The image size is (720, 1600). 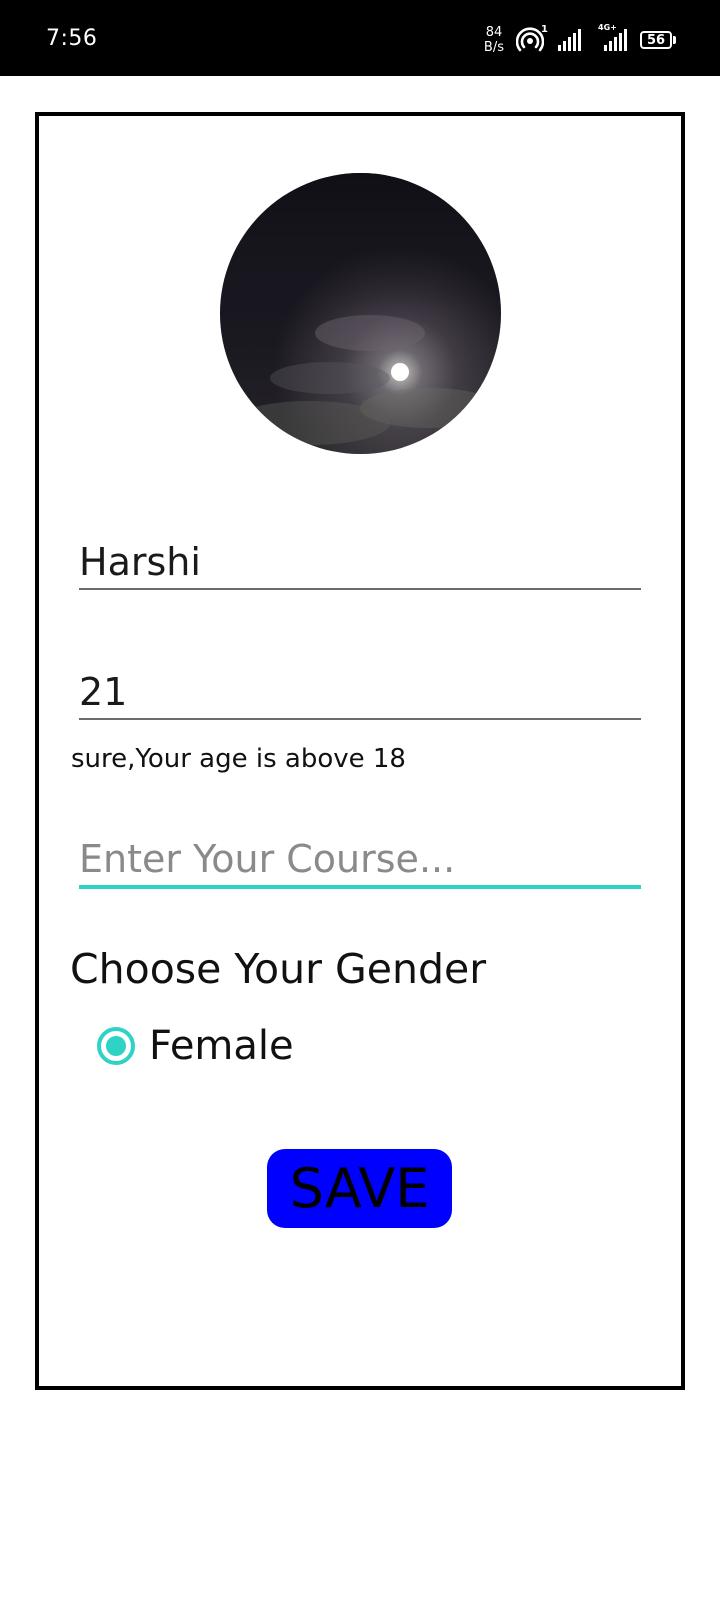 I want to click on status-time: 7:56, so click(x=72, y=38).